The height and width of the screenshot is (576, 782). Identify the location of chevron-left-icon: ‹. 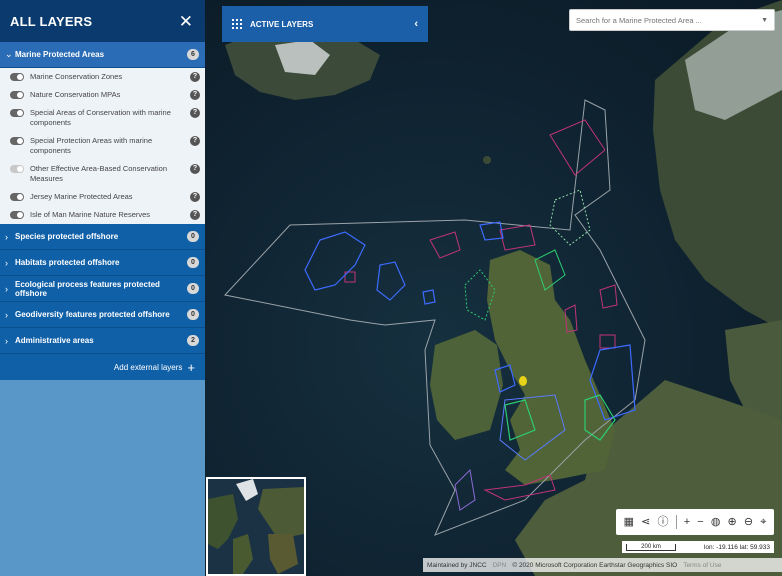
(416, 24).